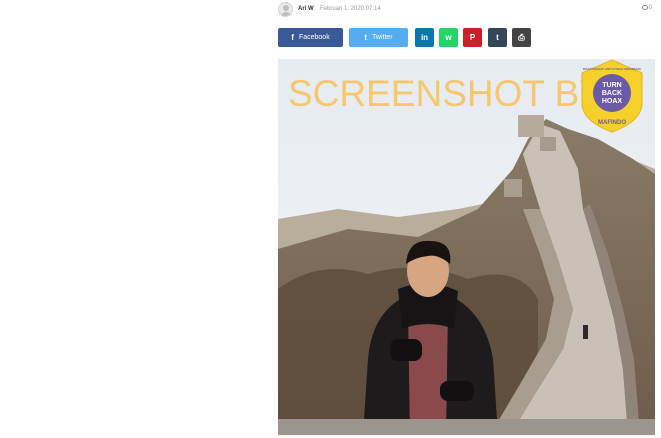 The image size is (661, 438). I want to click on svg-text: BACK, so click(612, 93).